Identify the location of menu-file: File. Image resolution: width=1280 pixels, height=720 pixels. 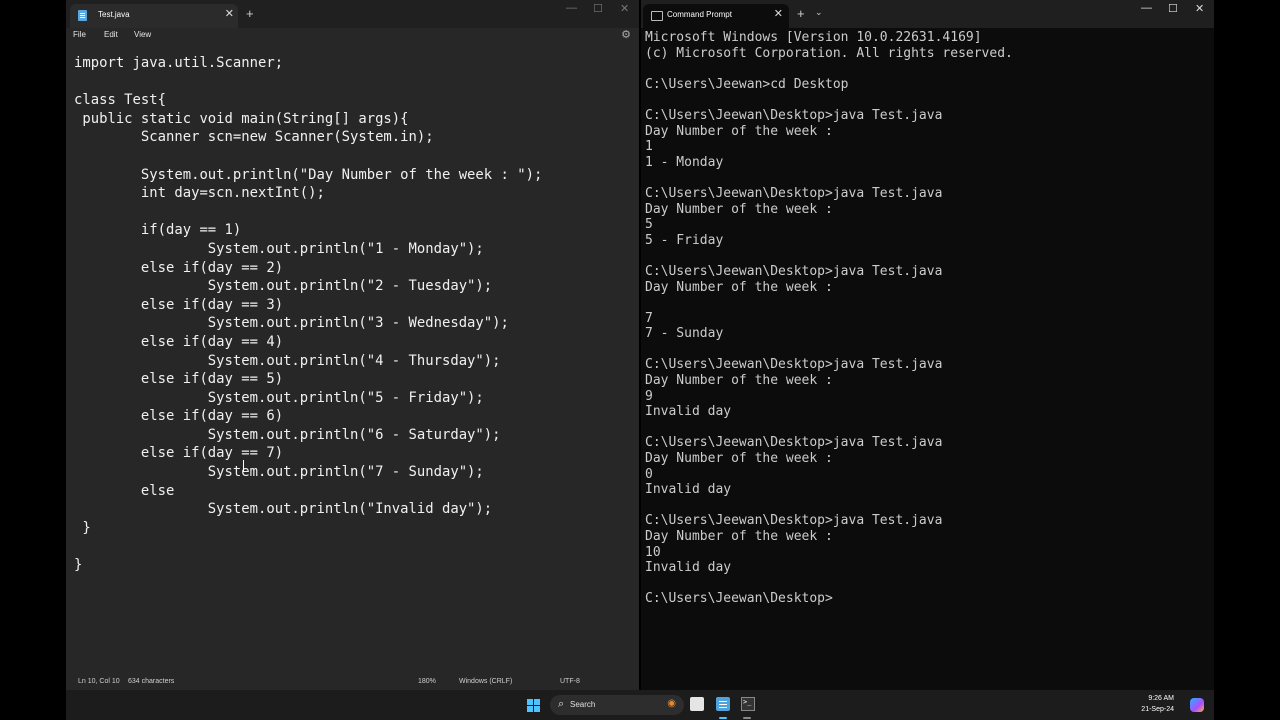
(79, 34).